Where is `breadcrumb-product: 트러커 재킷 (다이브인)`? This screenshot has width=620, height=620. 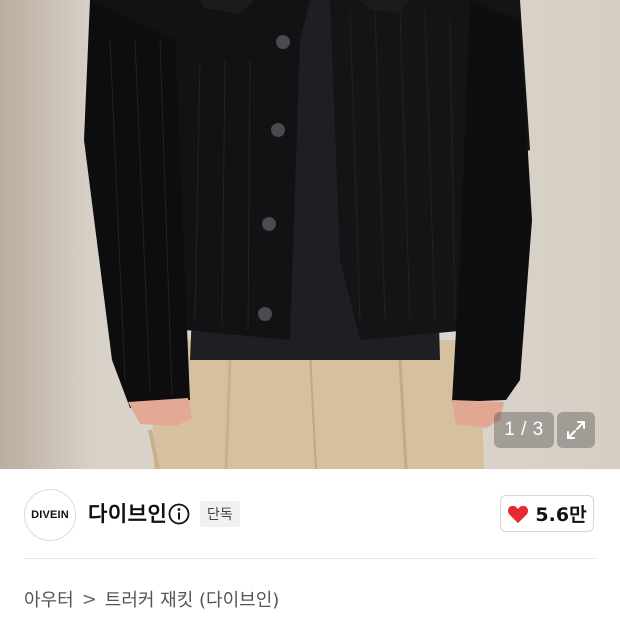
breadcrumb-product: 트러커 재킷 (다이브인) is located at coordinates (192, 599).